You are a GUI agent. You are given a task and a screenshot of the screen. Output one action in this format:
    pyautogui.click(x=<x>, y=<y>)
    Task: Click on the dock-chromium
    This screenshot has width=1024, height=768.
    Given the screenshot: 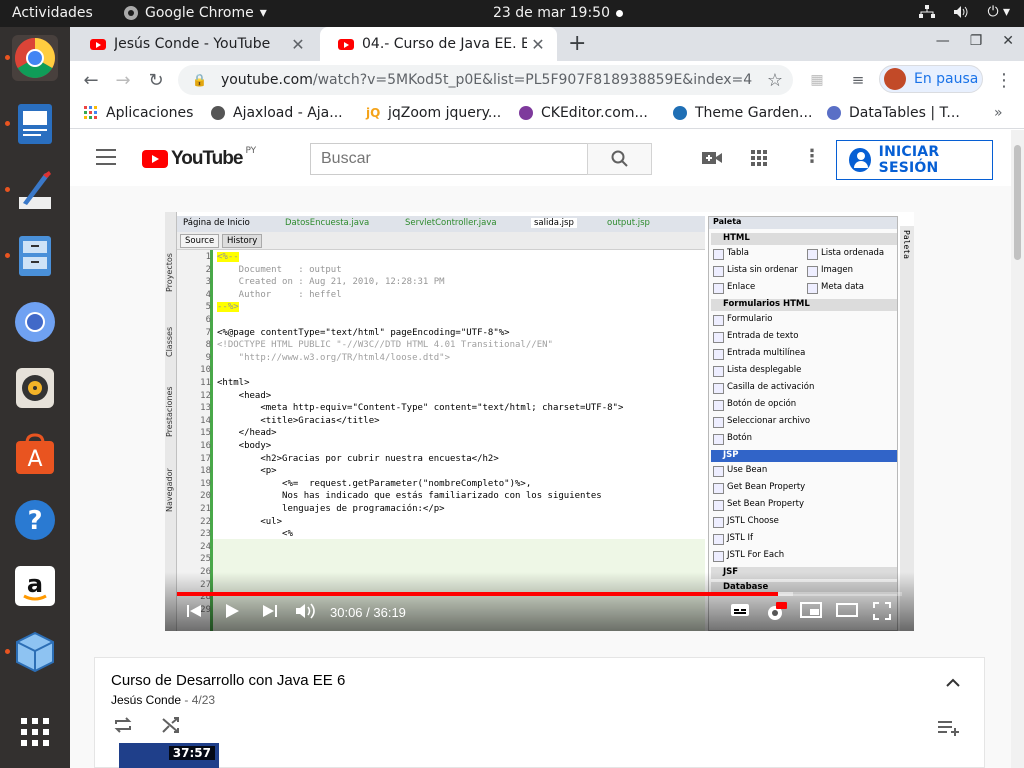 What is the action you would take?
    pyautogui.click(x=35, y=322)
    